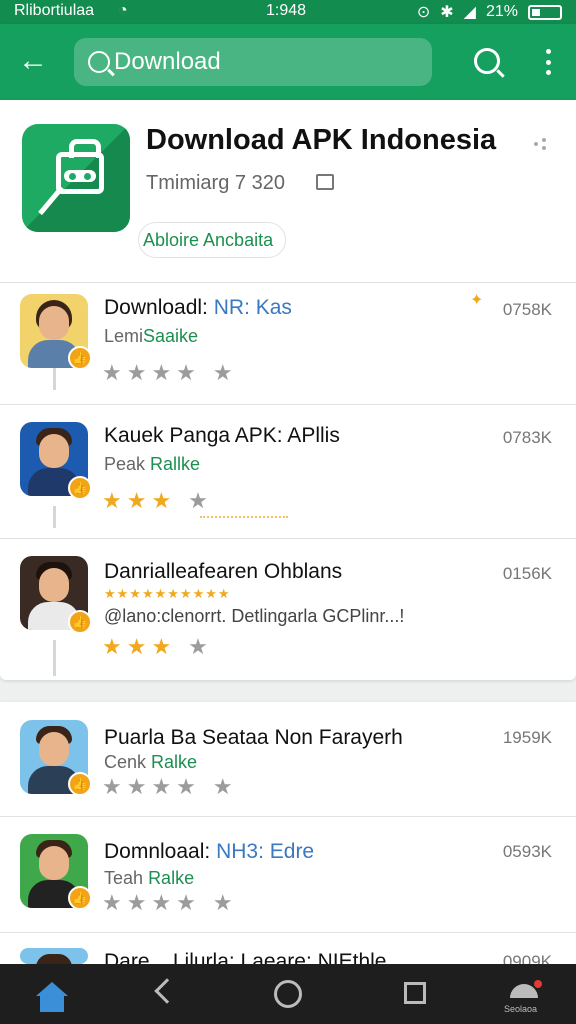  I want to click on item-subtitle: Teah Ralke, so click(149, 878).